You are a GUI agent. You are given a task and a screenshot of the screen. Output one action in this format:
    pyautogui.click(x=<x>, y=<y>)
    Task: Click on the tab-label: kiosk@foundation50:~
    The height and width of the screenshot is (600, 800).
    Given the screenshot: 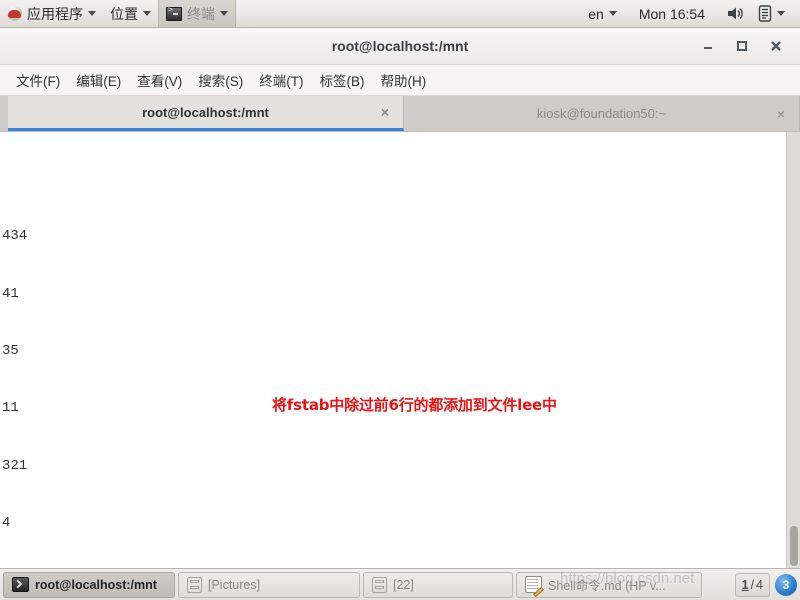 What is the action you would take?
    pyautogui.click(x=601, y=113)
    